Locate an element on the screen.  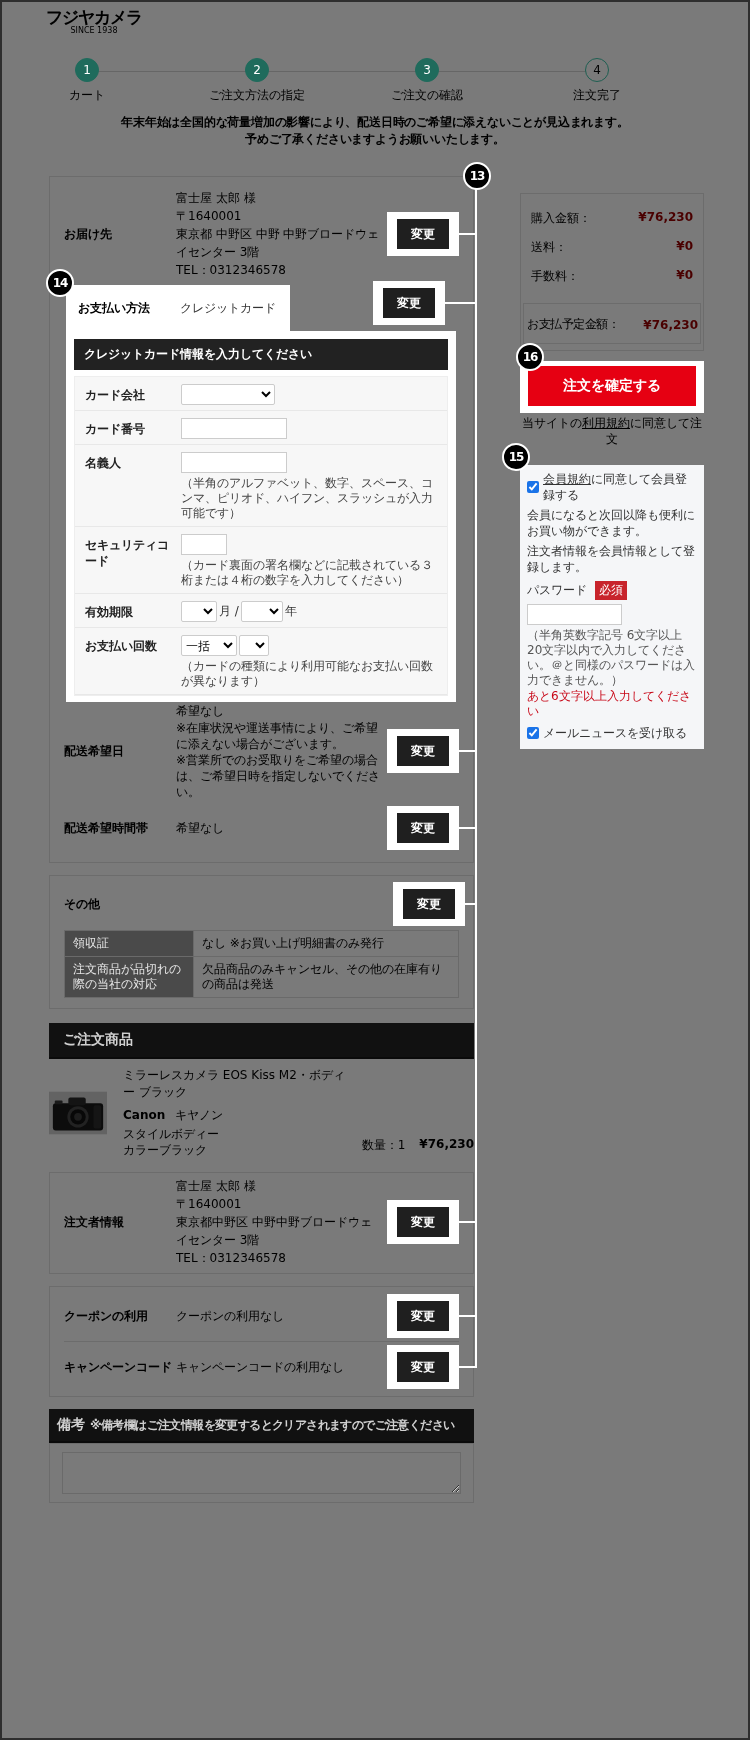
field-label: お支払い回数 is located at coordinates (121, 646).